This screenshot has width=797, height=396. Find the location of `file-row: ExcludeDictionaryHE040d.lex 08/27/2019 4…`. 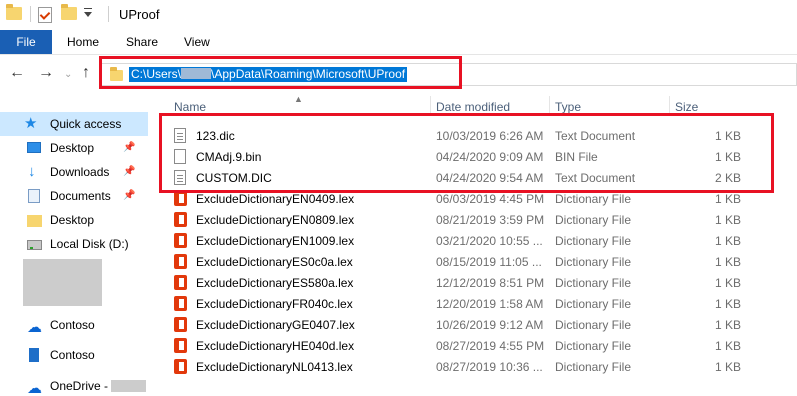

file-row: ExcludeDictionaryHE040d.lex 08/27/2019 4… is located at coordinates (482, 345).